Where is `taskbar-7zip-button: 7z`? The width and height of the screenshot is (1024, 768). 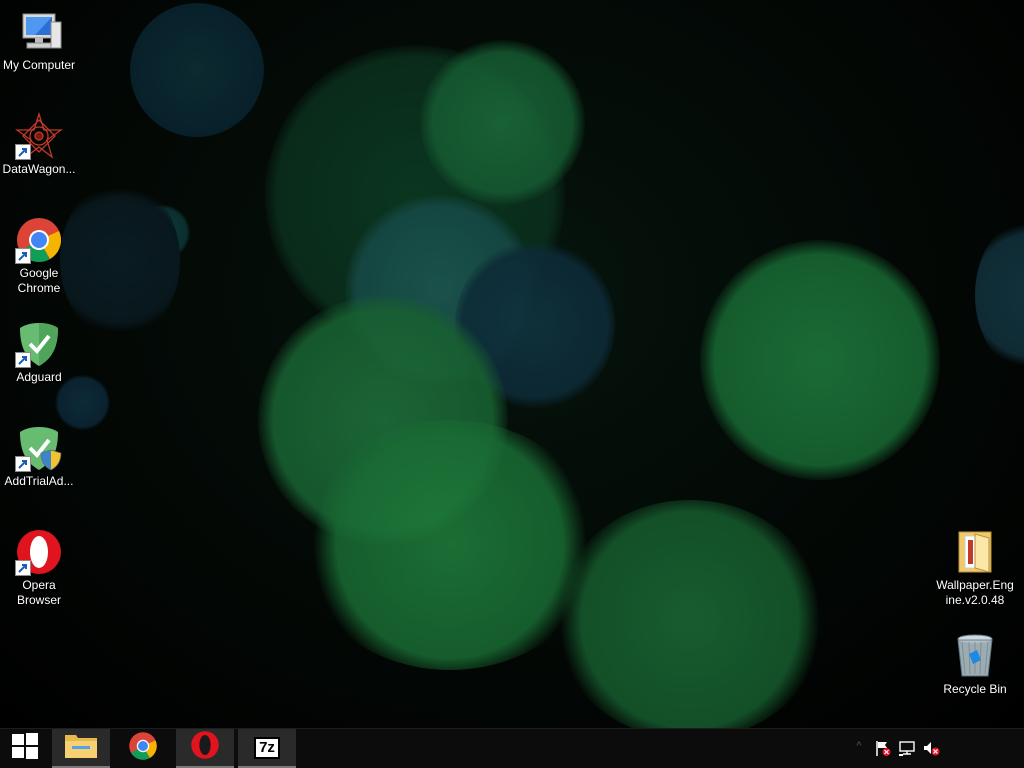 taskbar-7zip-button: 7z is located at coordinates (267, 748).